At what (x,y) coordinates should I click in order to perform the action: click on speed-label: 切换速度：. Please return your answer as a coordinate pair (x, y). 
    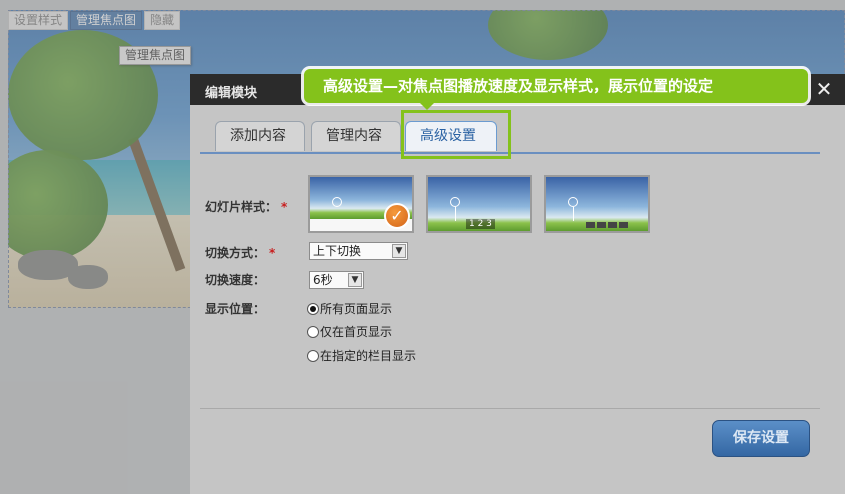
    Looking at the image, I should click on (235, 280).